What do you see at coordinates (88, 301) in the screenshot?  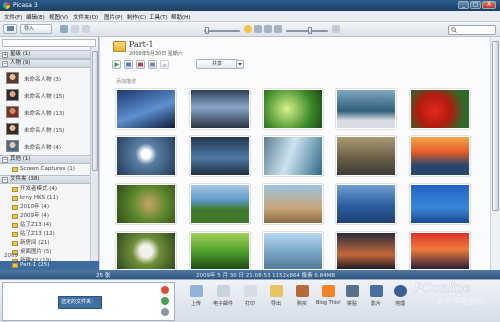 I see `tray-selection-panel: 选定的文件夹：25照片` at bounding box center [88, 301].